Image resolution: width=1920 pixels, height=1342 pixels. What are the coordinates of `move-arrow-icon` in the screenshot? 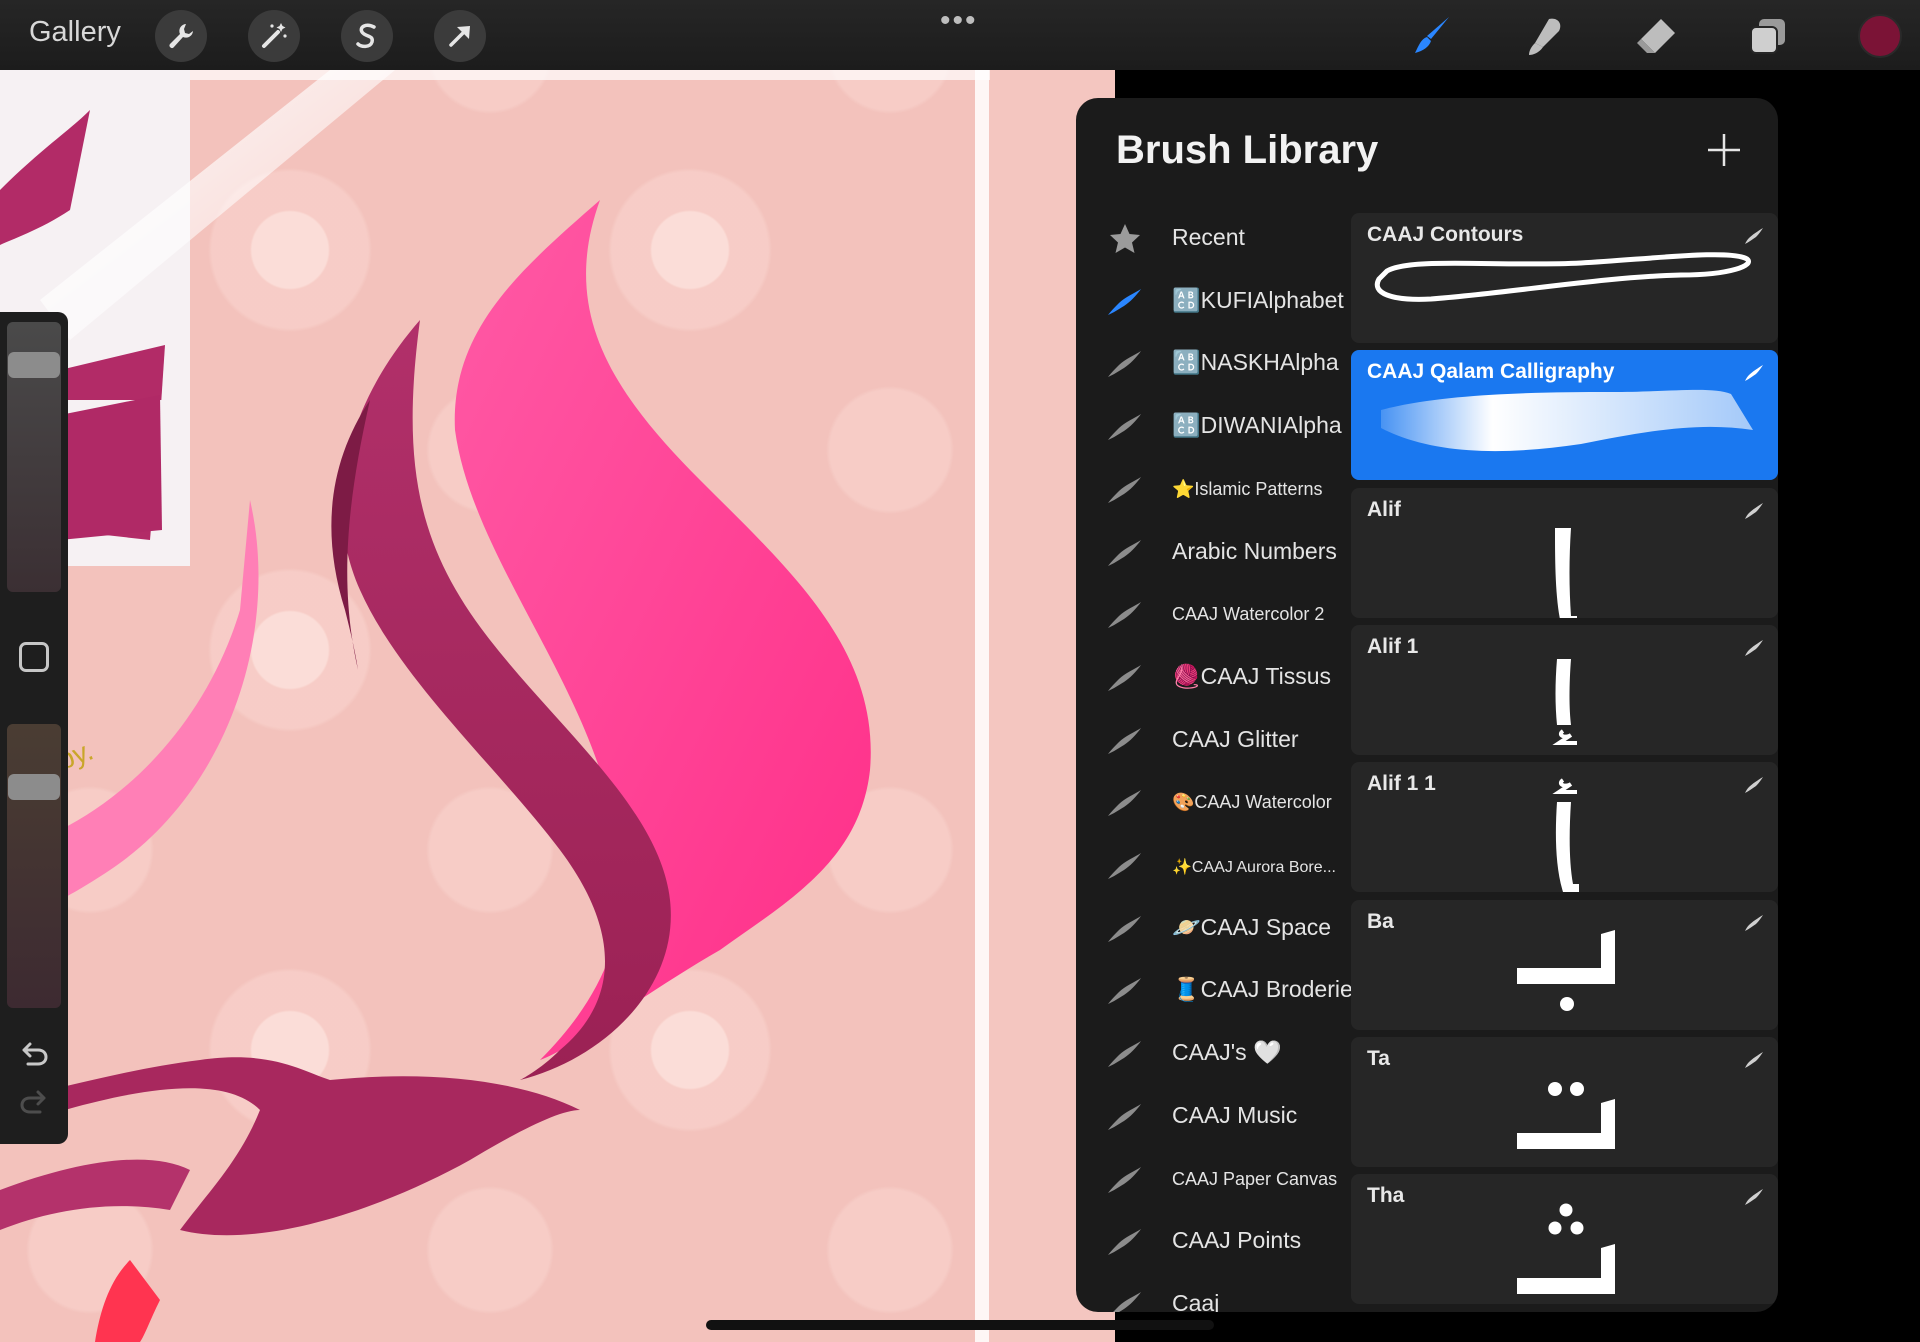 It's located at (460, 36).